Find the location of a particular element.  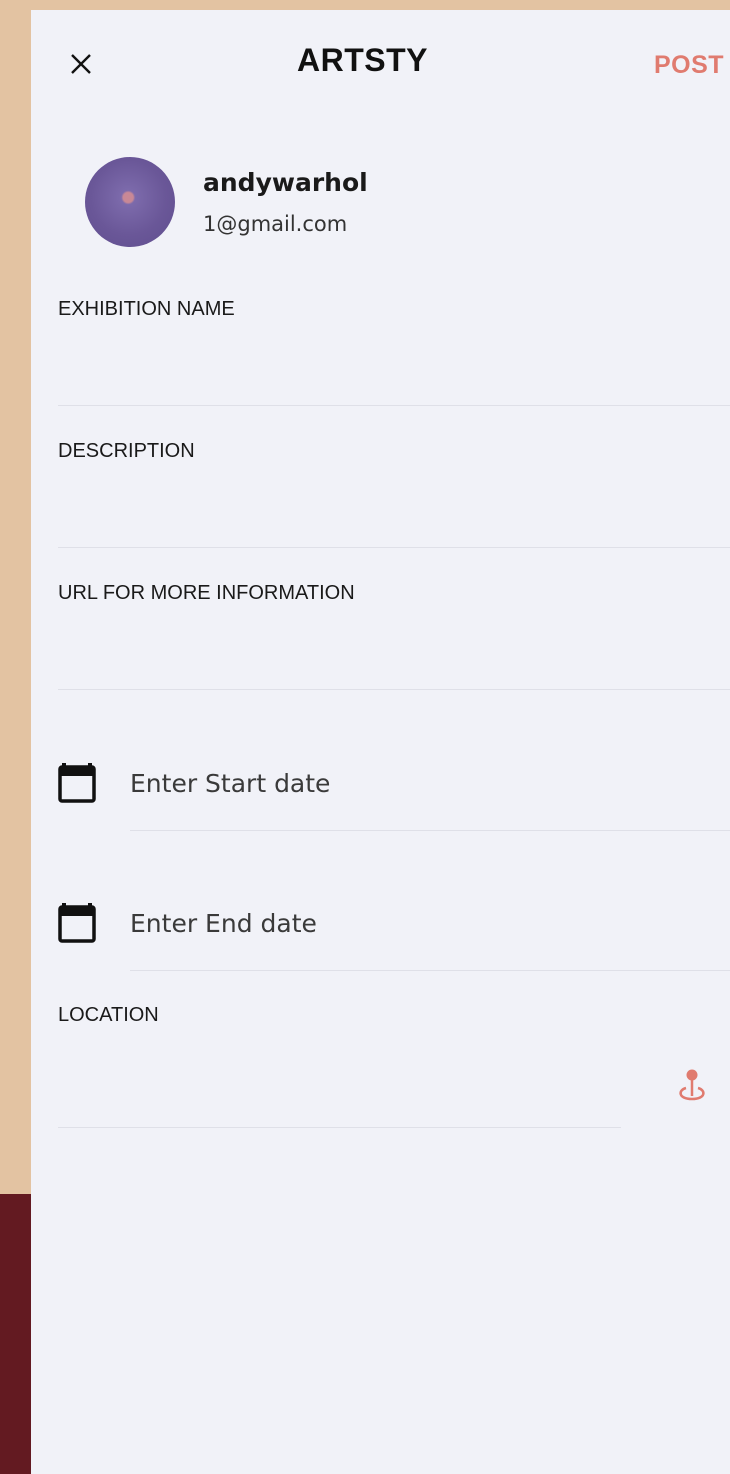

avatar is located at coordinates (130, 202).